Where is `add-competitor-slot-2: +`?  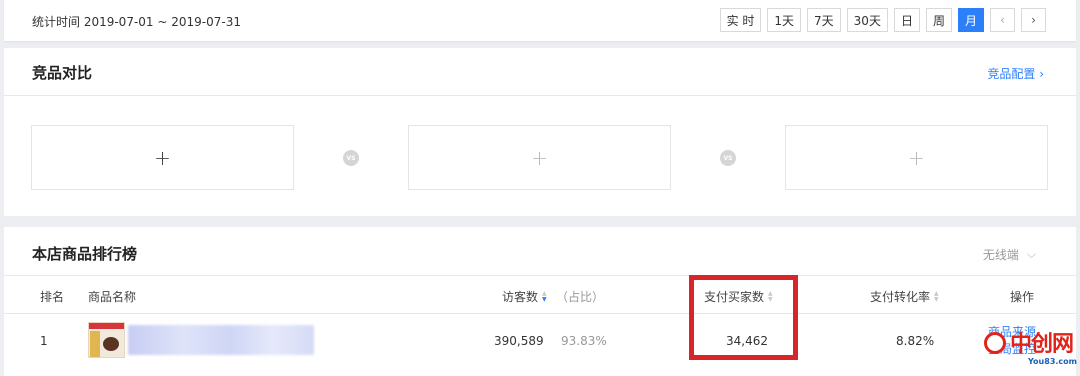
add-competitor-slot-2: + is located at coordinates (539, 157).